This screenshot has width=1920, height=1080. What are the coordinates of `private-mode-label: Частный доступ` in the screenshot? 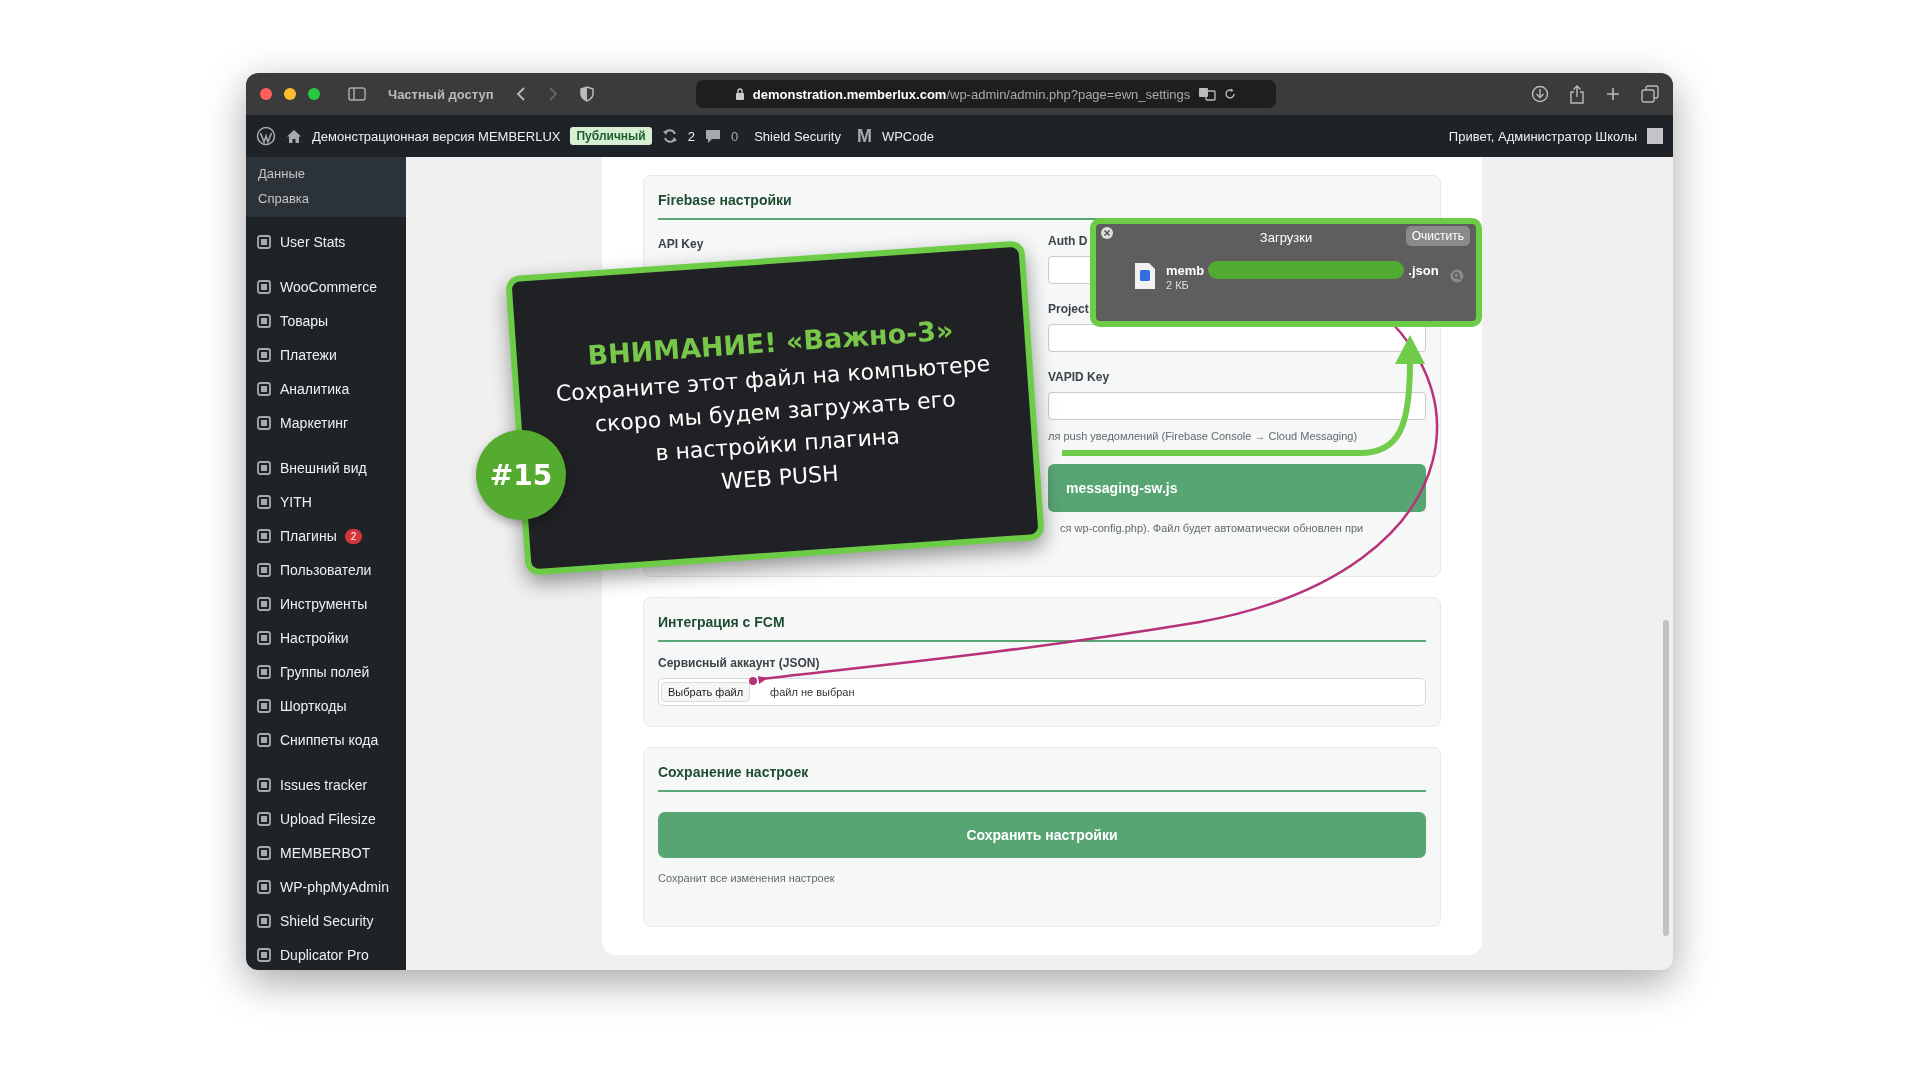 It's located at (441, 94).